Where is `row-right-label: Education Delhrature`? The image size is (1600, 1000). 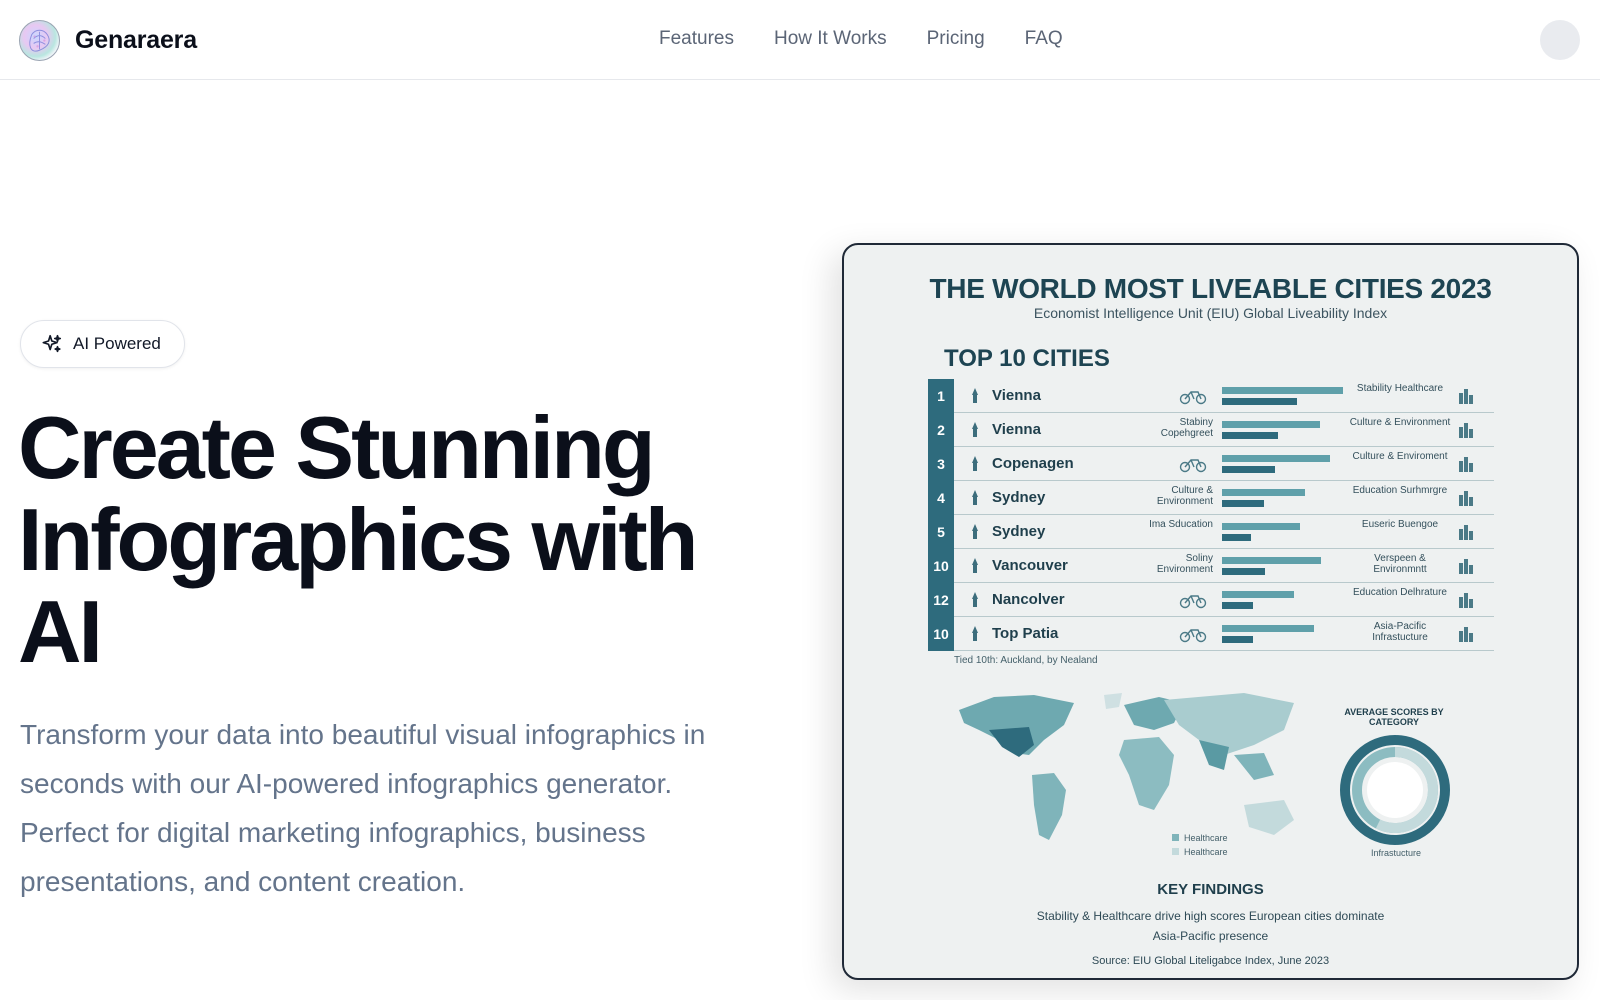 row-right-label: Education Delhrature is located at coordinates (1400, 592).